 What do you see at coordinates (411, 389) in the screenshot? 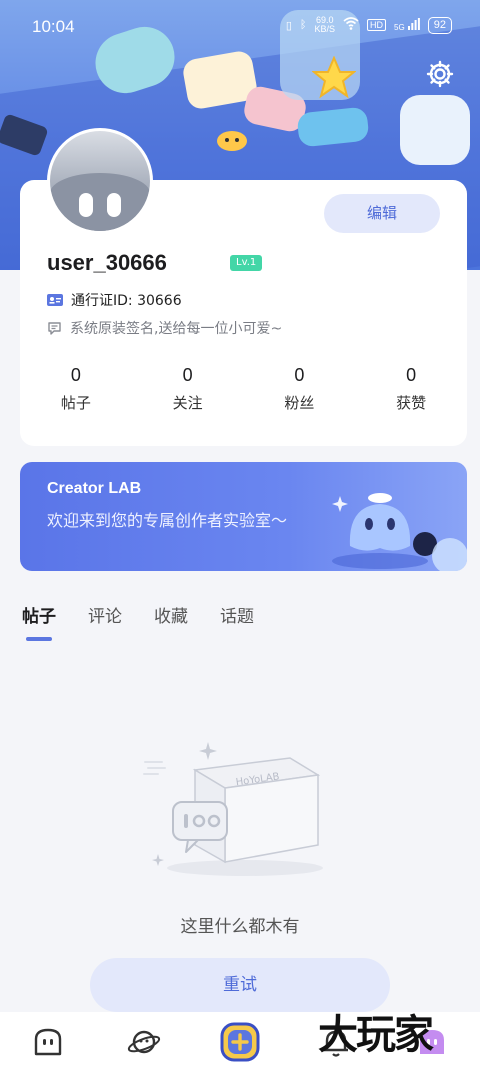
I see `stat-likes: 0 获赞` at bounding box center [411, 389].